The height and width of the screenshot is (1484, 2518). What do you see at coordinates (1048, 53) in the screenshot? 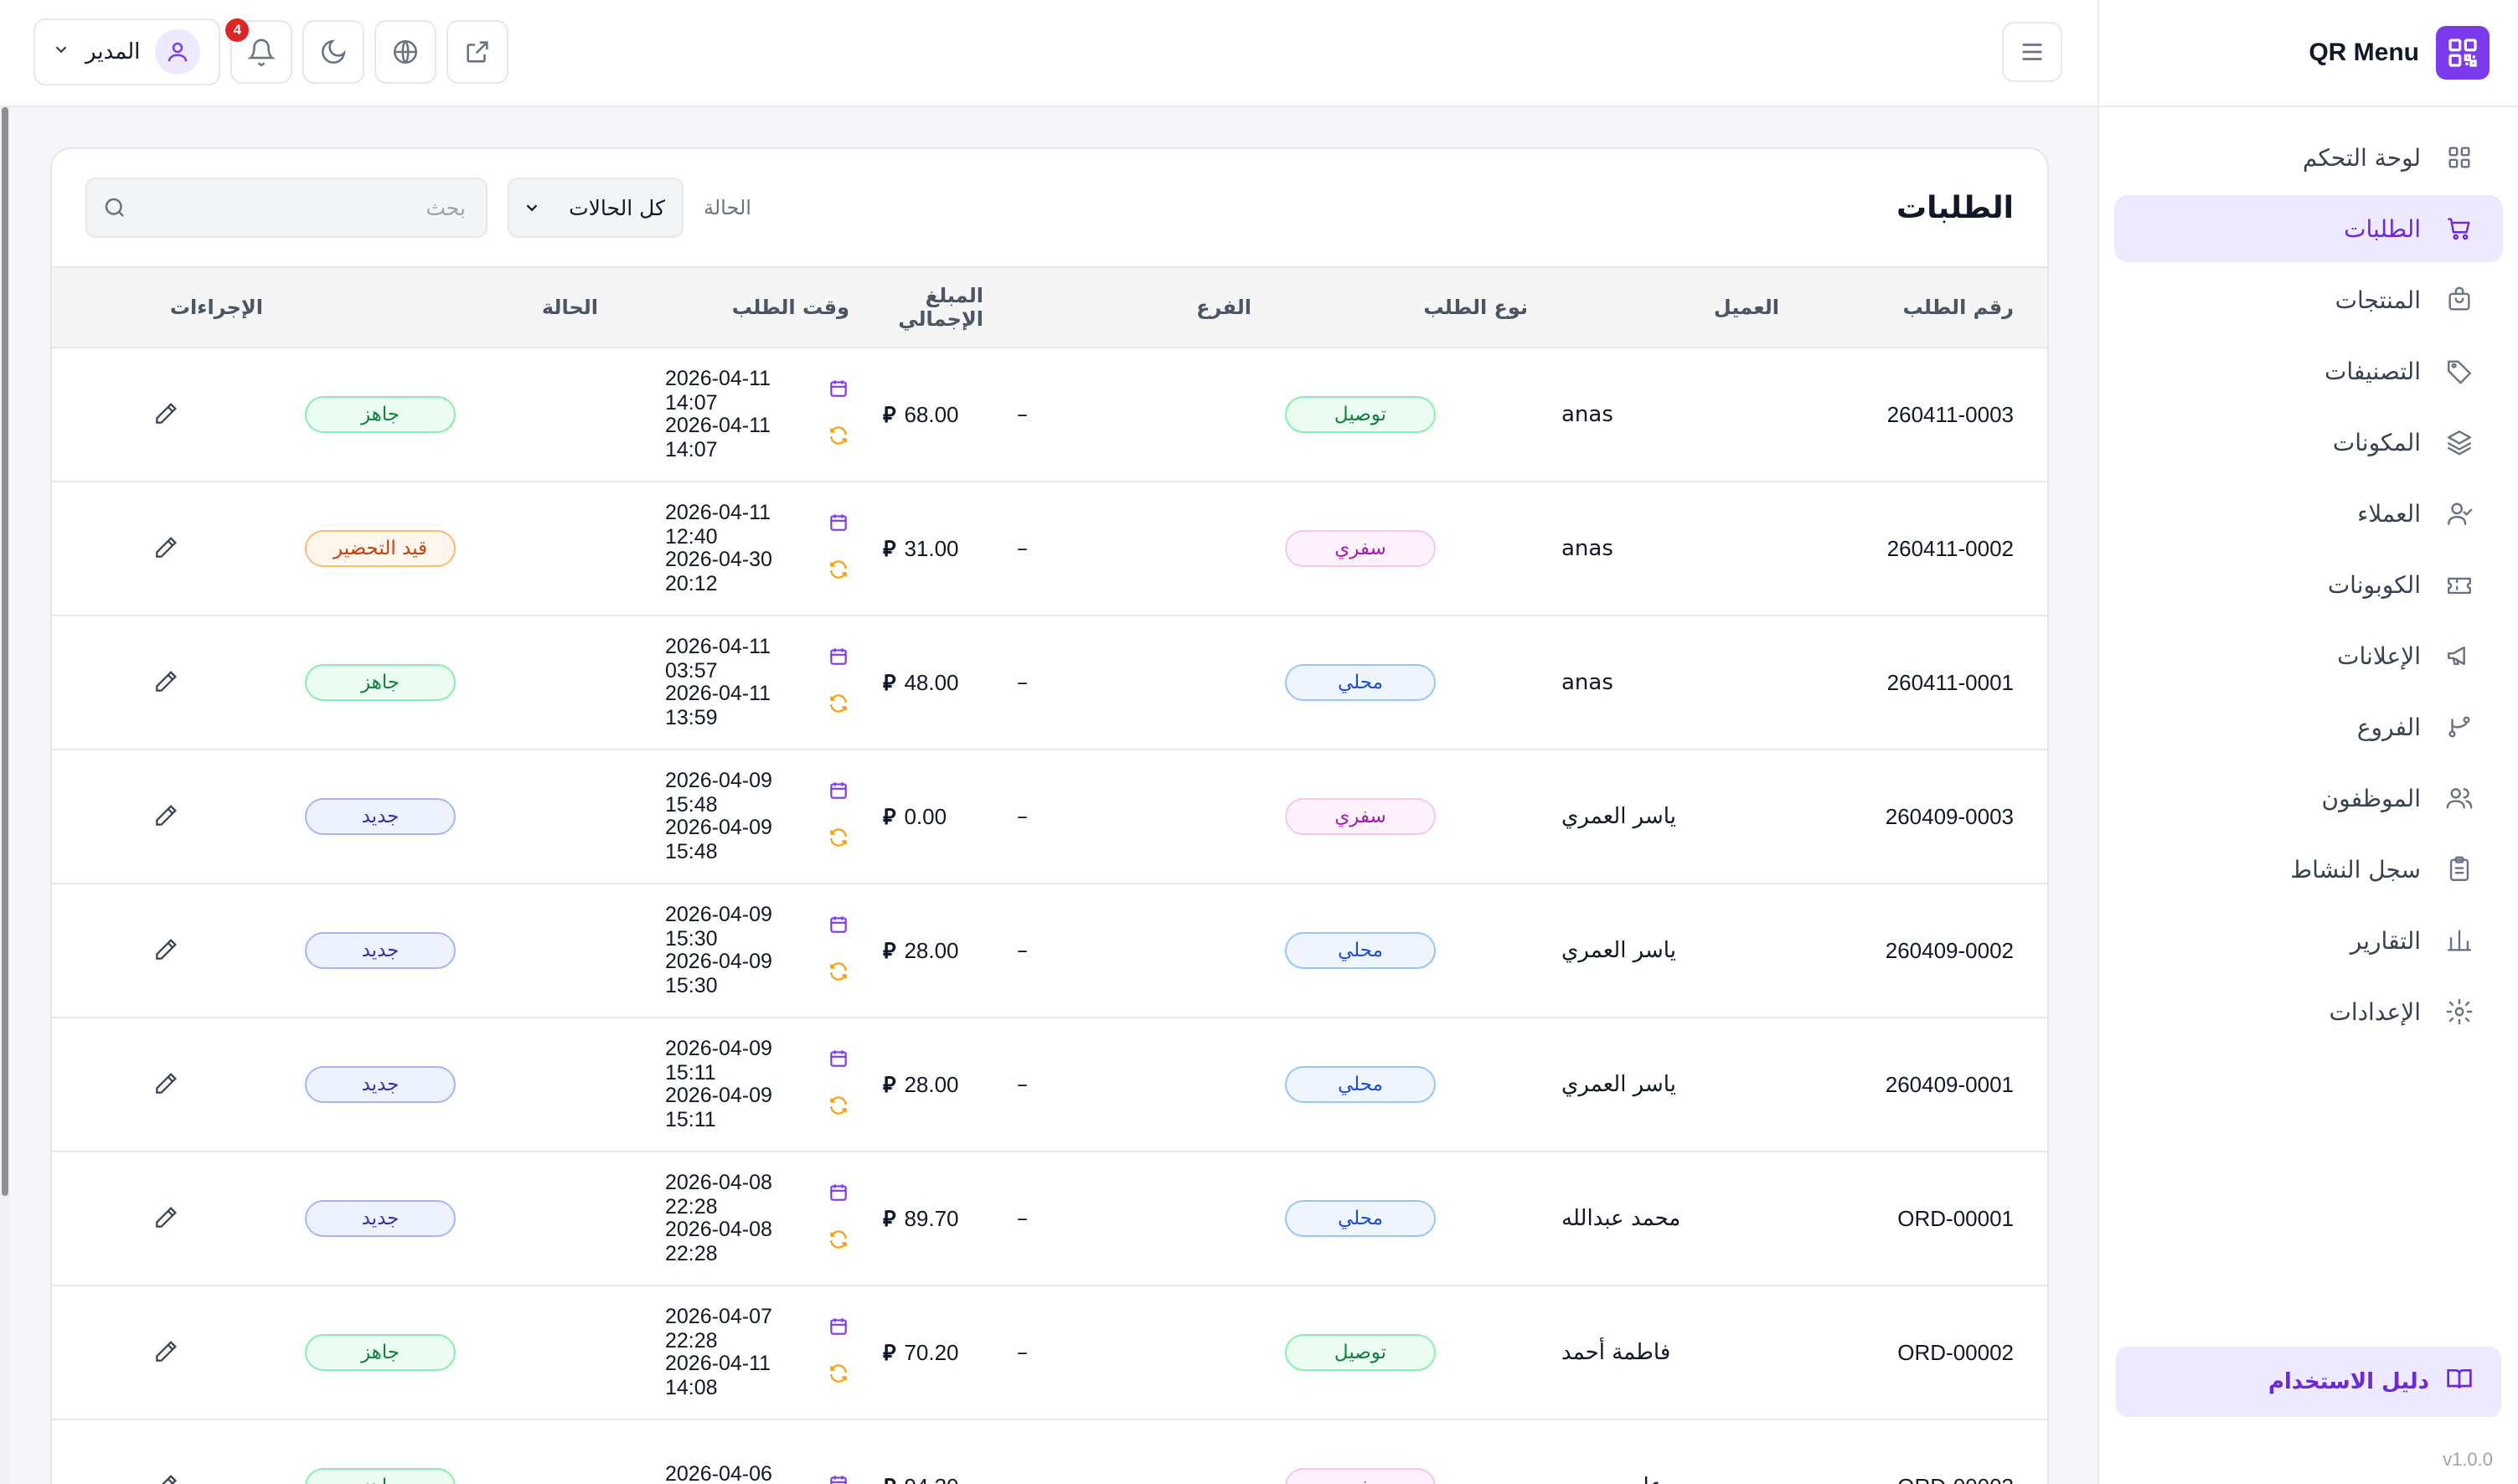
I see `topbar: المدير 4` at bounding box center [1048, 53].